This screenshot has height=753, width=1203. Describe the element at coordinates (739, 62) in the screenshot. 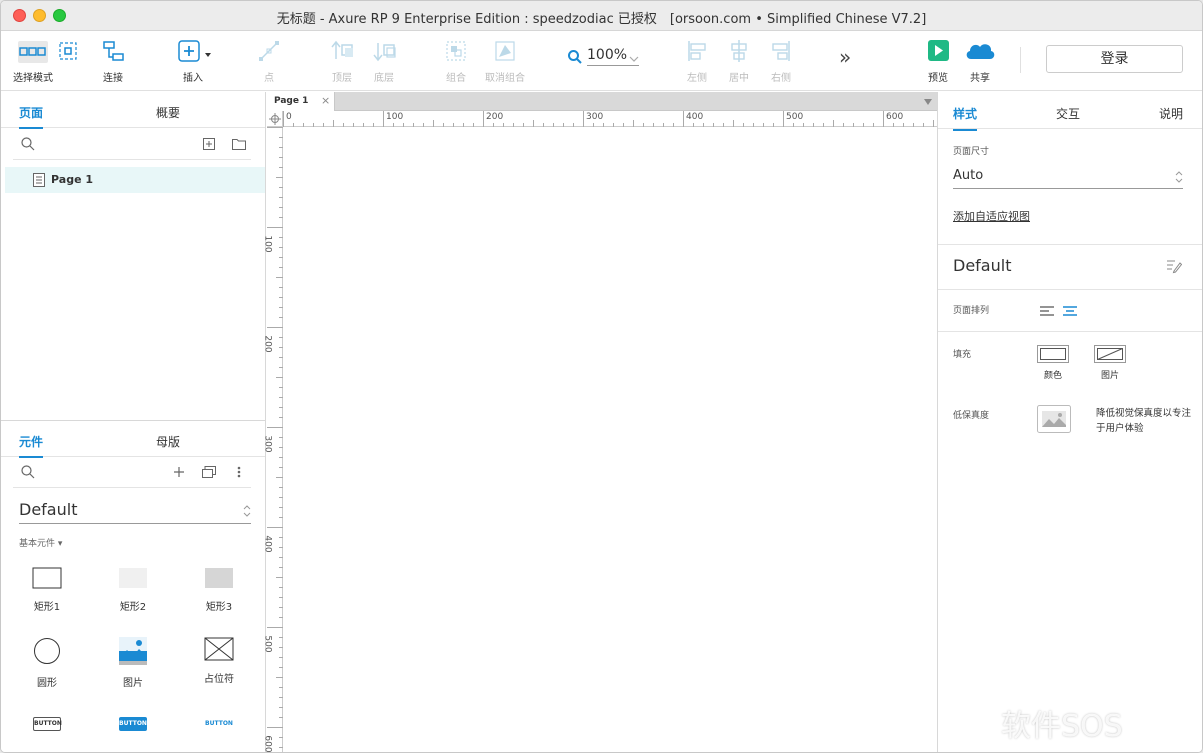

I see `align-center-button: 居中` at that location.